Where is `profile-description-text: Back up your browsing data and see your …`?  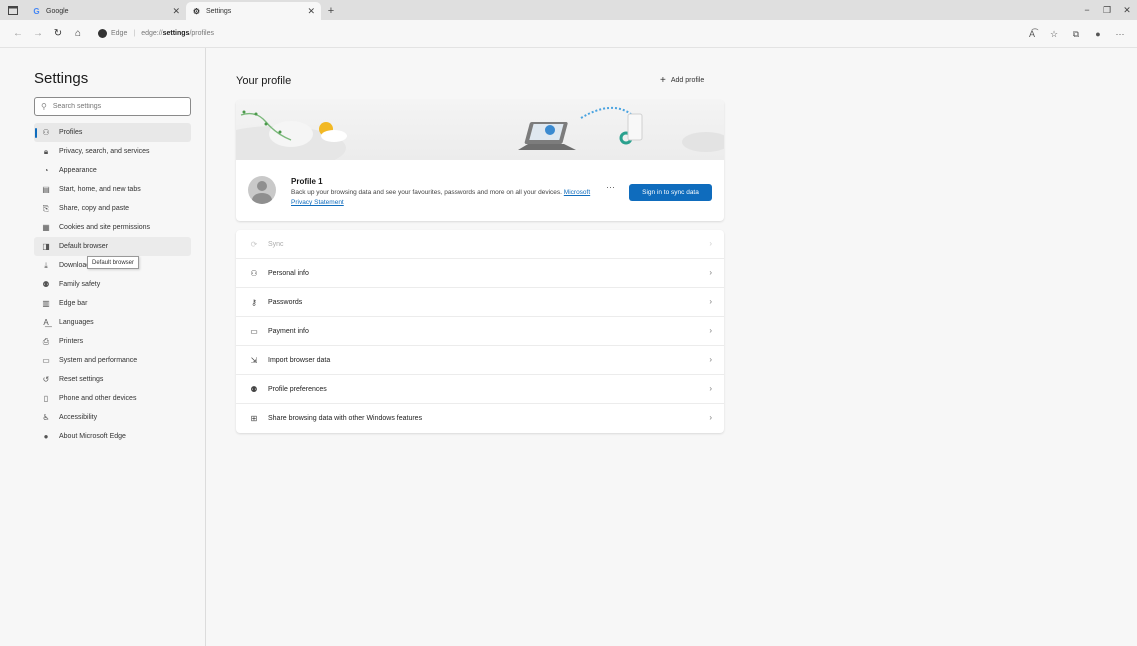 profile-description-text: Back up your browsing data and see your … is located at coordinates (426, 192).